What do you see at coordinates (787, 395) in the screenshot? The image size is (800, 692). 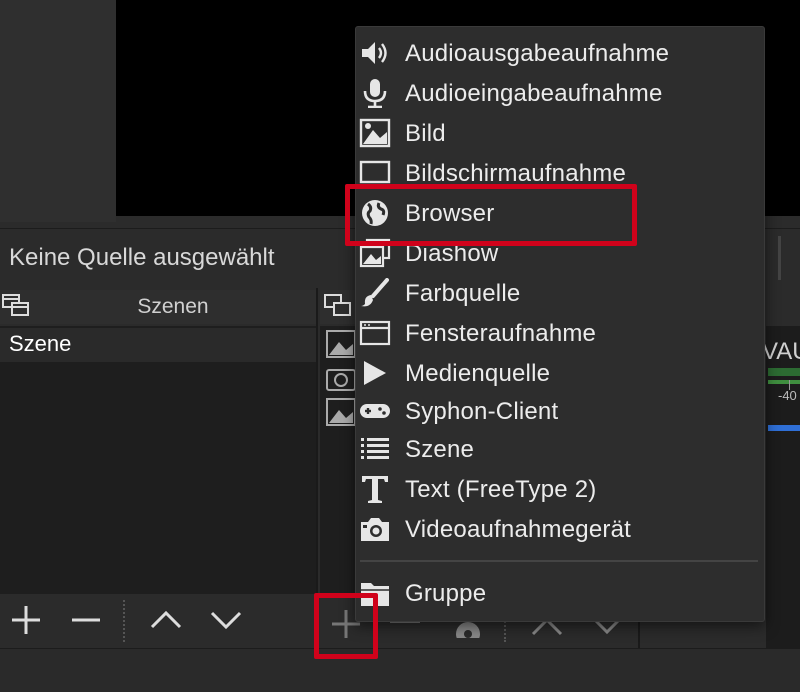 I see `meter-db-label: -40` at bounding box center [787, 395].